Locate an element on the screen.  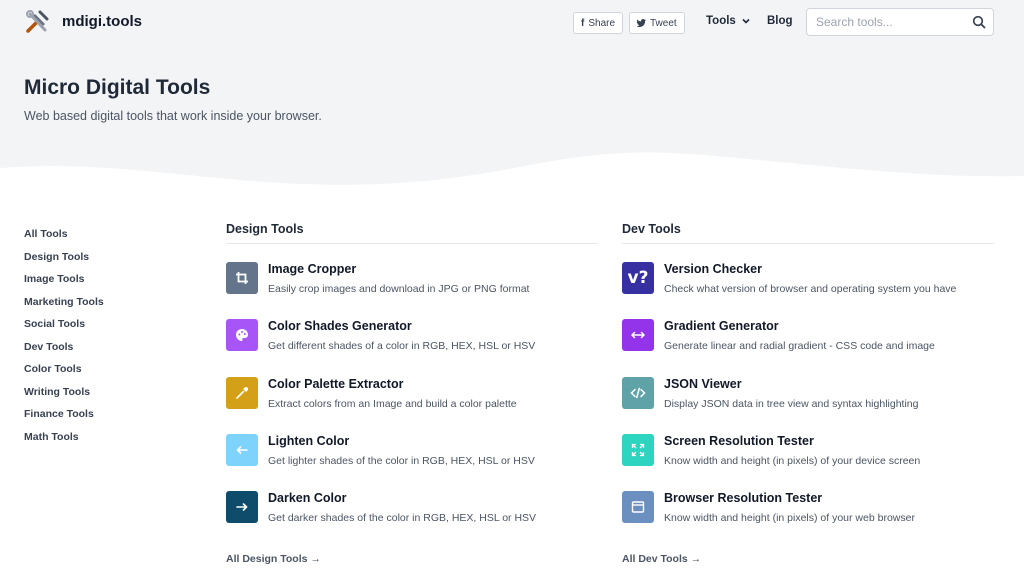
search-box is located at coordinates (900, 22).